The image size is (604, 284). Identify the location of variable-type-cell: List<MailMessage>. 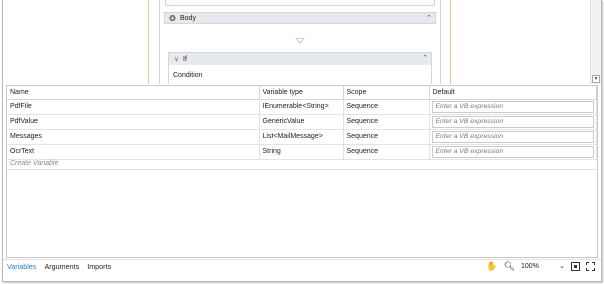
(301, 137).